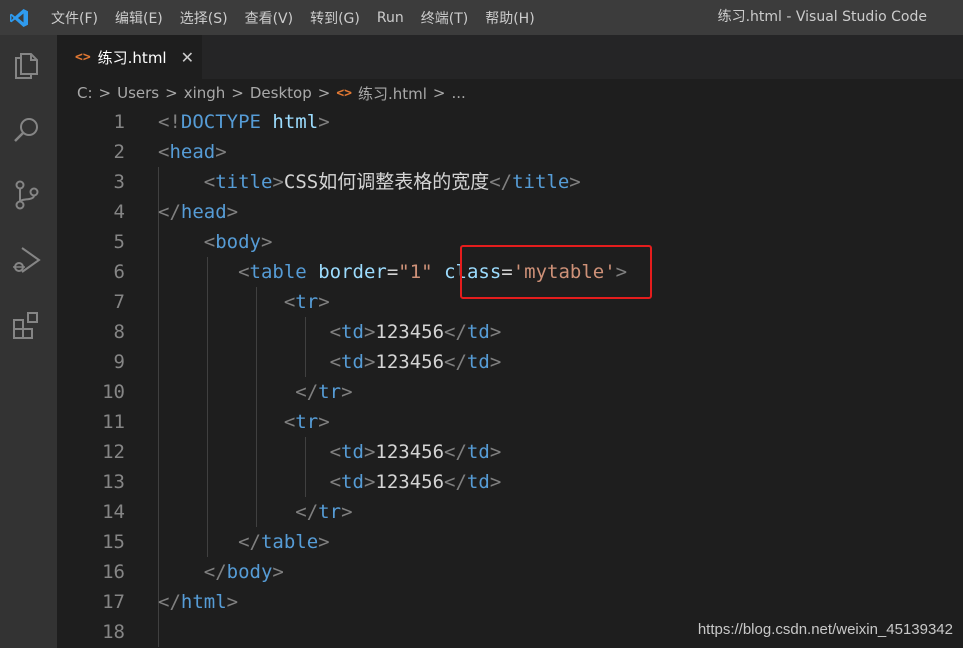 Image resolution: width=963 pixels, height=648 pixels. I want to click on code-text: </tr>, so click(255, 392).